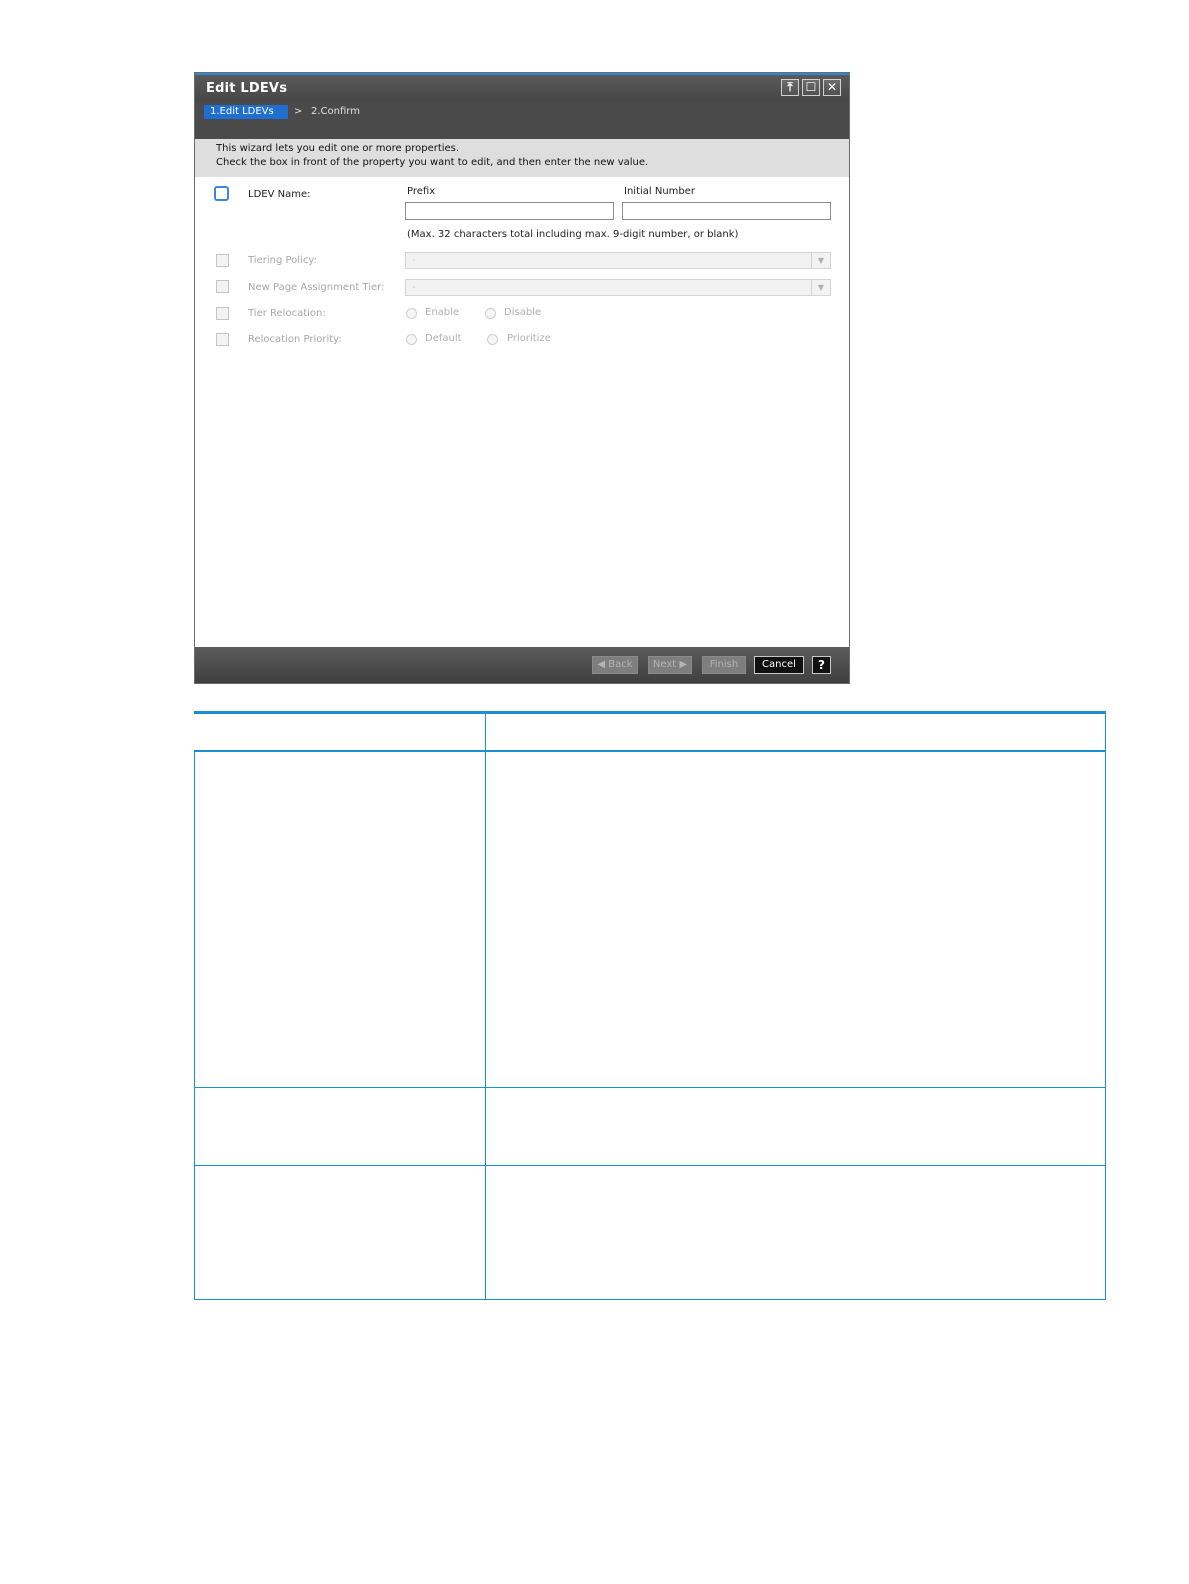  Describe the element at coordinates (414, 287) in the screenshot. I see `new-page-assignment-tier-value: -` at that location.